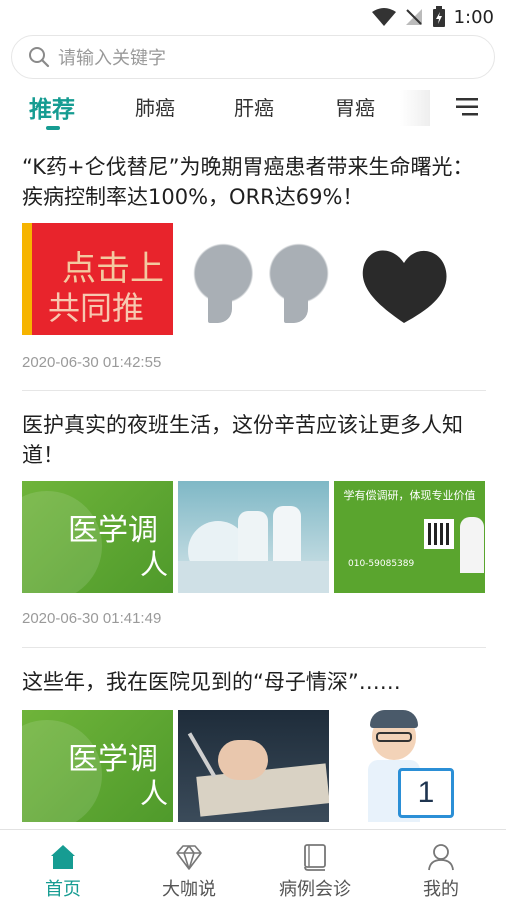 Image resolution: width=506 pixels, height=900 pixels. What do you see at coordinates (97, 279) in the screenshot?
I see `article-thumbnail: 点击上 共同推` at bounding box center [97, 279].